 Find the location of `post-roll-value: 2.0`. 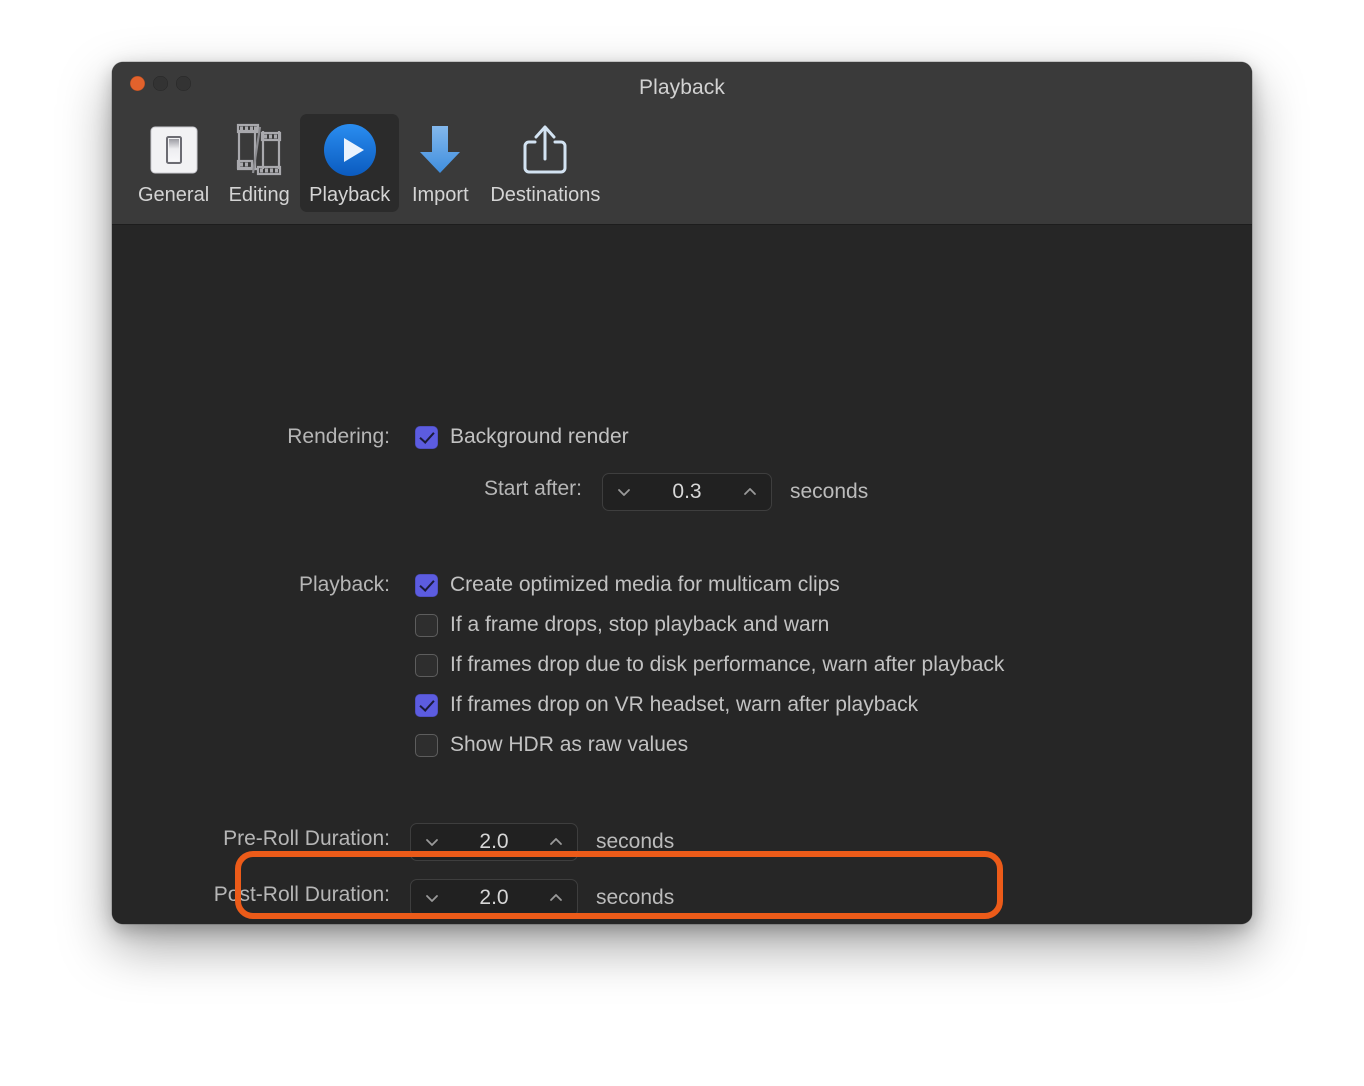

post-roll-value: 2.0 is located at coordinates (494, 897).